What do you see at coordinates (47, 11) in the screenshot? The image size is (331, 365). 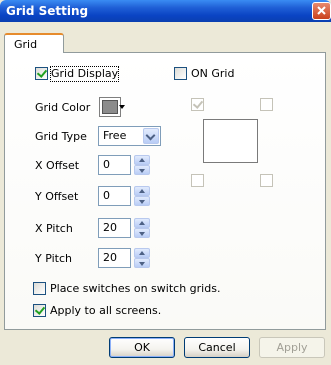 I see `window-title: Grid Setting` at bounding box center [47, 11].